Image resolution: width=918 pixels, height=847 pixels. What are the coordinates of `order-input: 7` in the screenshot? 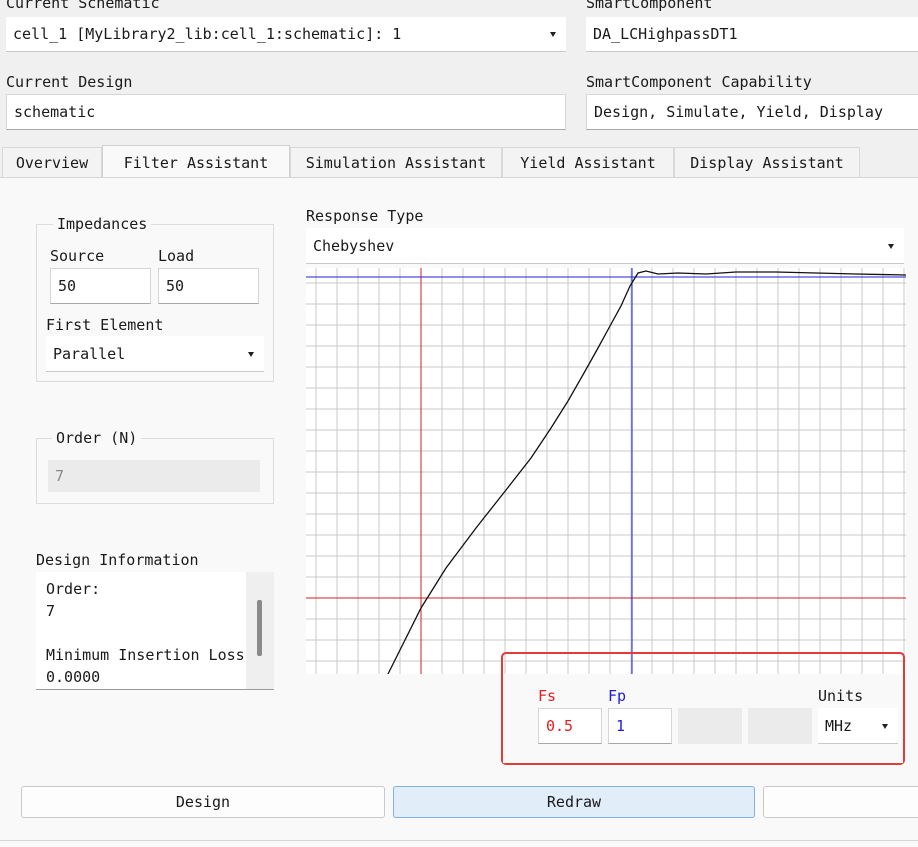 It's located at (154, 476).